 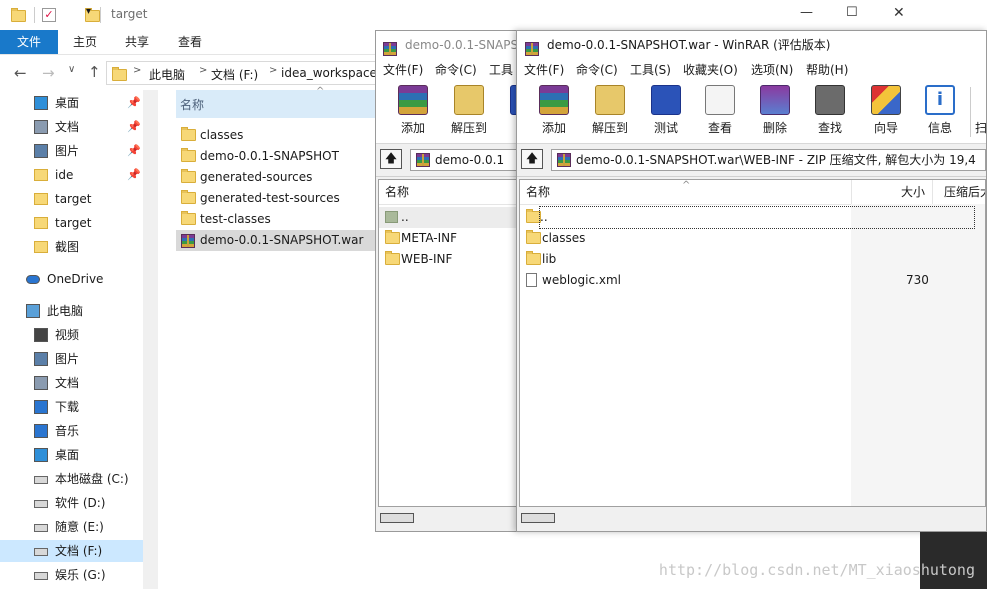 What do you see at coordinates (71, 359) in the screenshot?
I see `sidebar-item: 图片` at bounding box center [71, 359].